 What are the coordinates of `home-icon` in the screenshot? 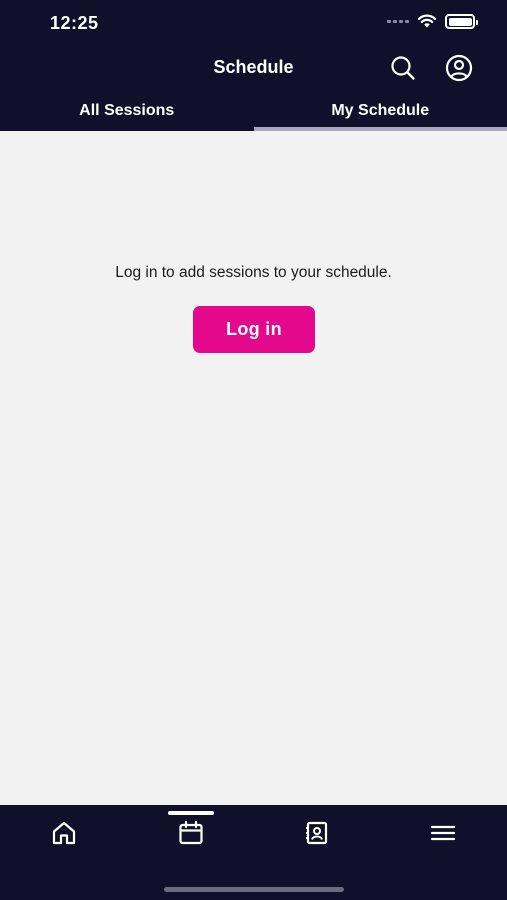 It's located at (64, 833).